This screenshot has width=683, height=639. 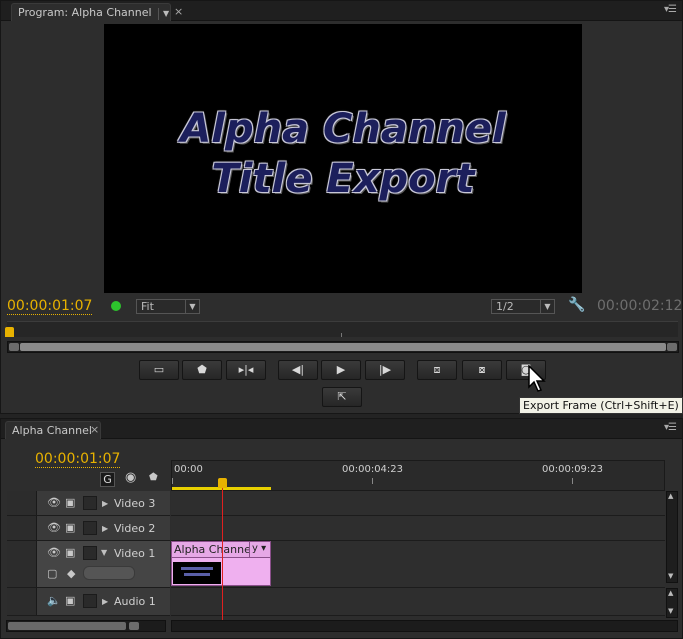 I want to click on thumbnail-text-mark, so click(x=197, y=568).